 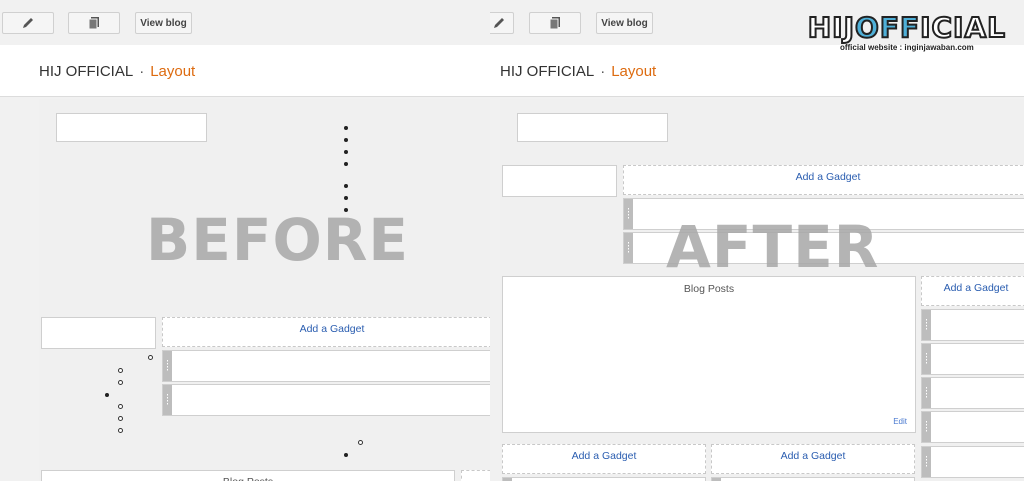 I want to click on brand-subtitle: official website : inginjawaban.com, so click(x=906, y=47).